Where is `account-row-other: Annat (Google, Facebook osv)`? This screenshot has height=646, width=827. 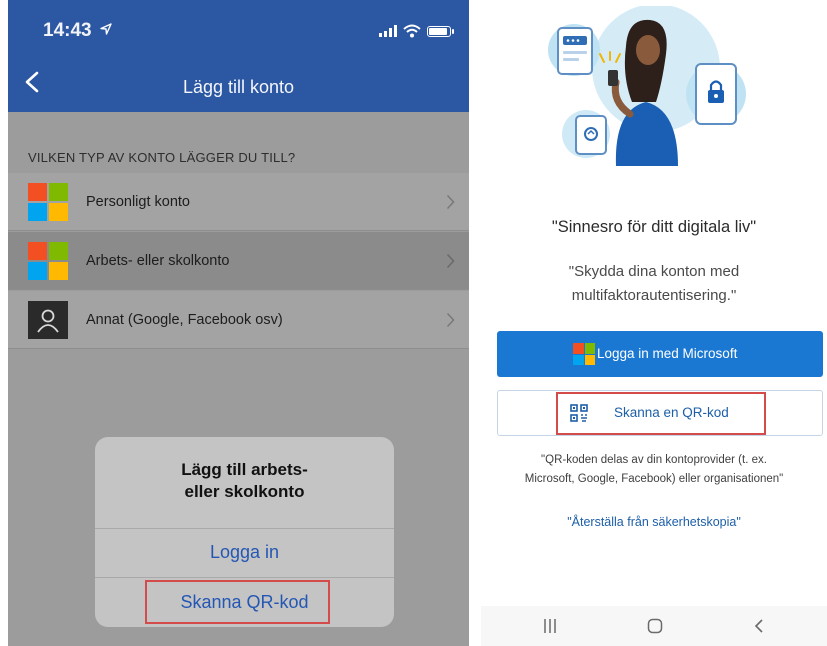 account-row-other: Annat (Google, Facebook osv) is located at coordinates (238, 320).